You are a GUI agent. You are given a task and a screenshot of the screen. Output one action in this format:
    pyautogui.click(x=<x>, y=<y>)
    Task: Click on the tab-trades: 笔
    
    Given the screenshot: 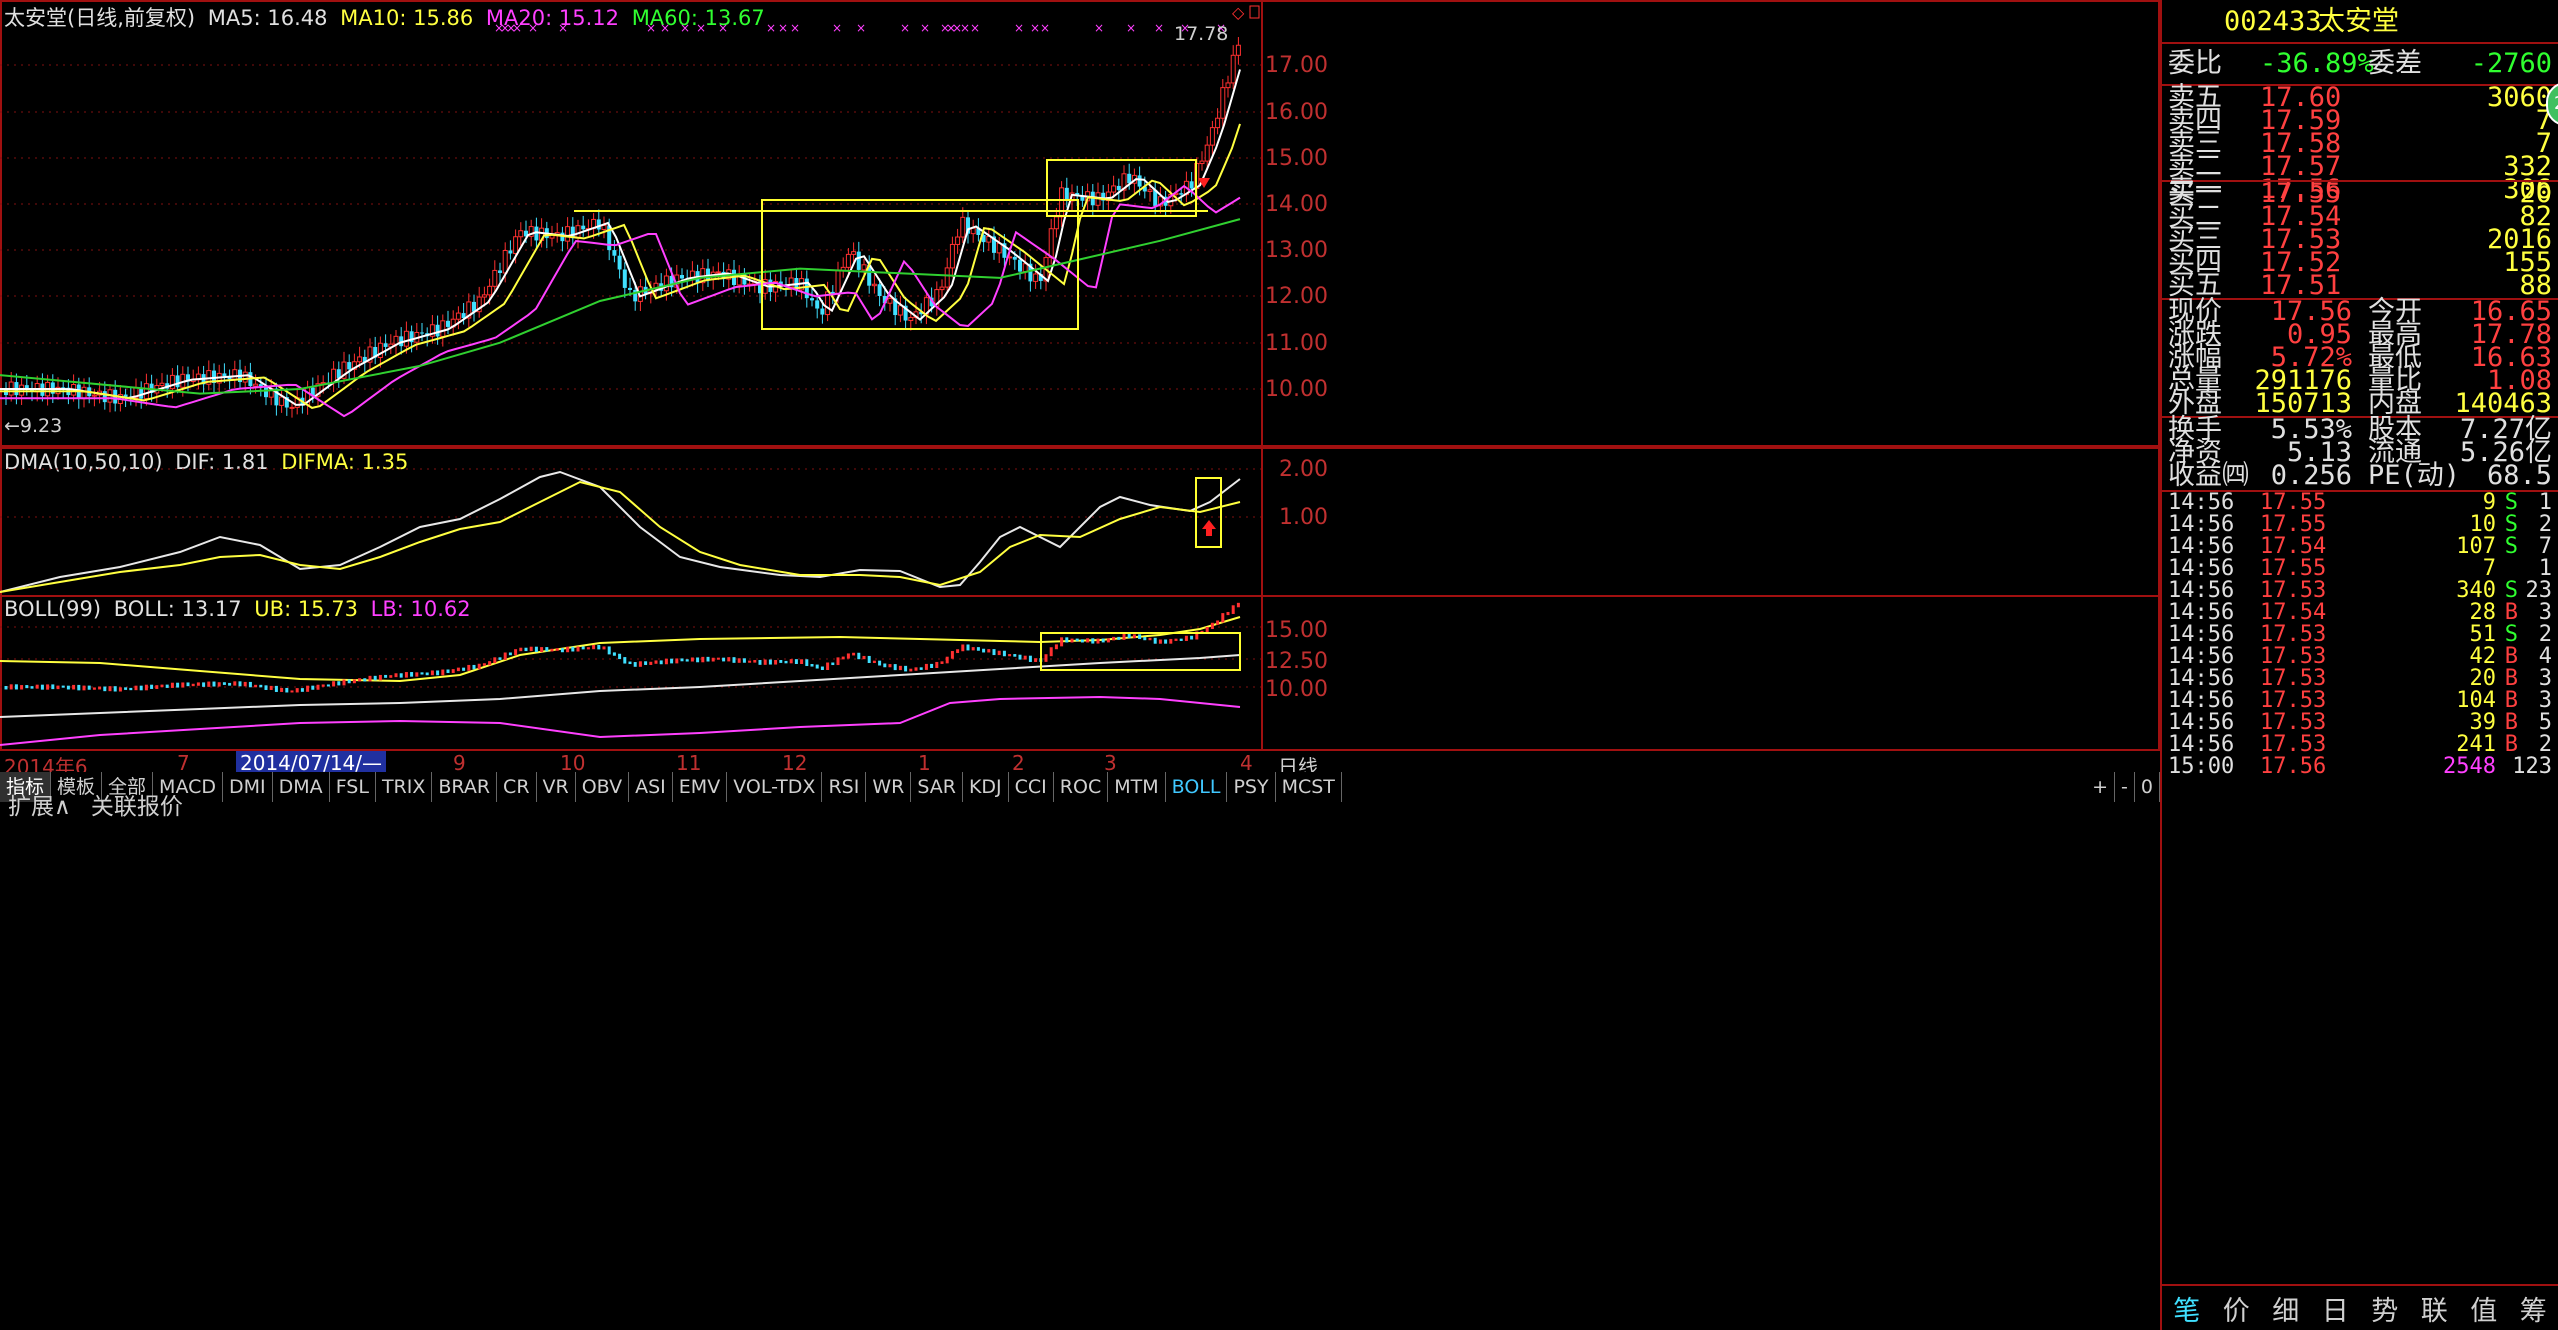 What is the action you would take?
    pyautogui.click(x=2186, y=1308)
    